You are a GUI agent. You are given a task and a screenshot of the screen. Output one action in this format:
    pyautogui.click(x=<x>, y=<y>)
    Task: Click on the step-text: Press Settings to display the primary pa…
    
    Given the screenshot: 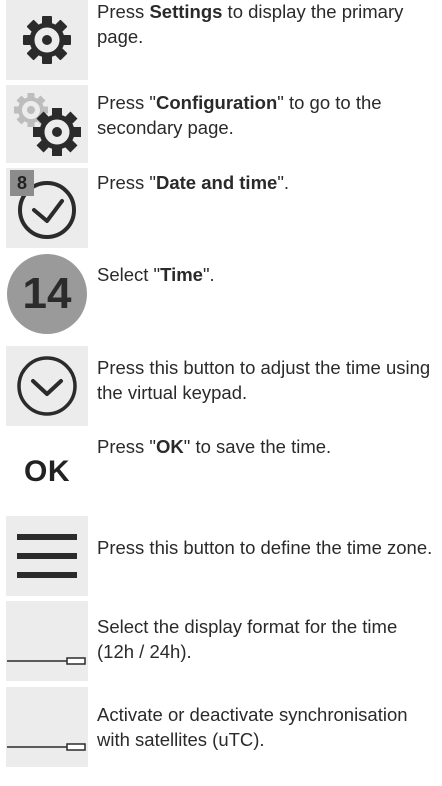 What is the action you would take?
    pyautogui.click(x=250, y=24)
    